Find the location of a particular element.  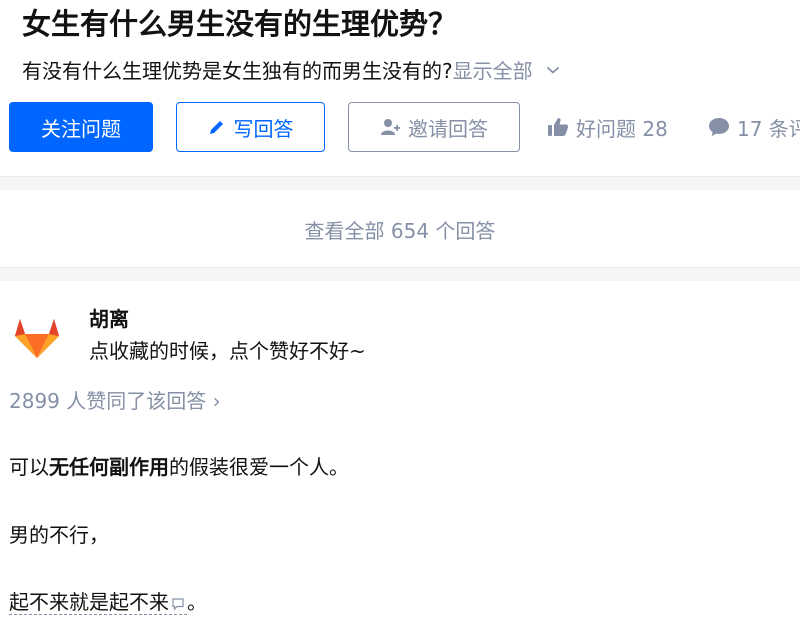

show-all-link: 显示全部 is located at coordinates (506, 71).